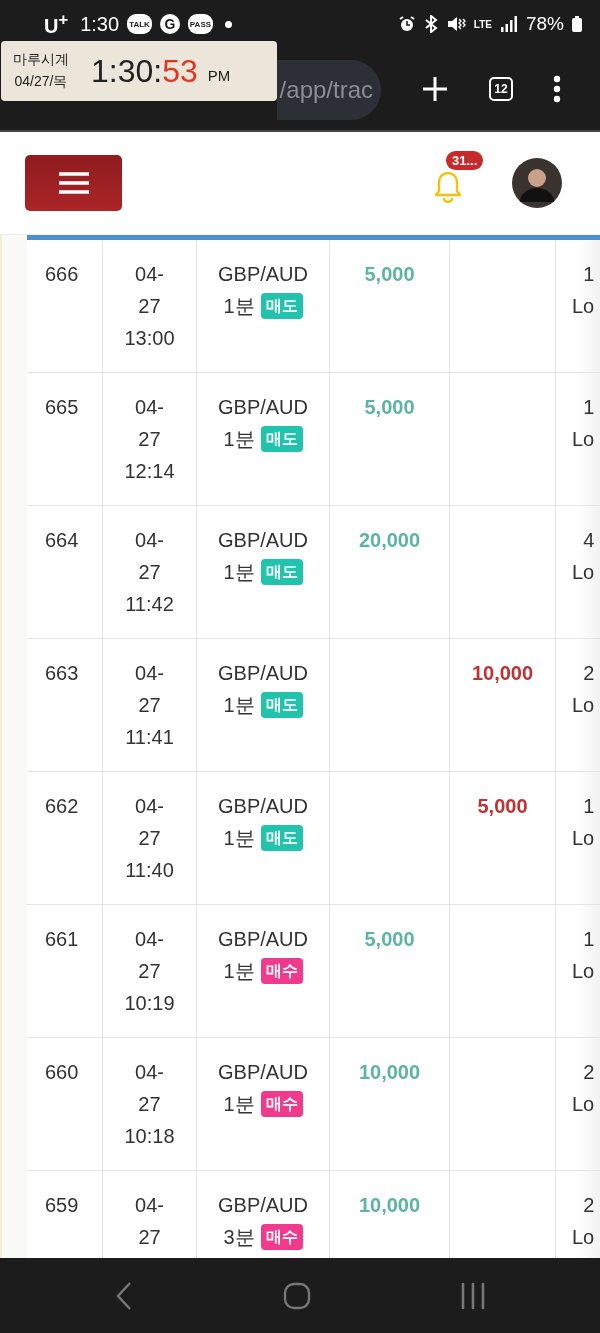 The height and width of the screenshot is (1333, 600). I want to click on loss-amount: 5,000, so click(502, 806).